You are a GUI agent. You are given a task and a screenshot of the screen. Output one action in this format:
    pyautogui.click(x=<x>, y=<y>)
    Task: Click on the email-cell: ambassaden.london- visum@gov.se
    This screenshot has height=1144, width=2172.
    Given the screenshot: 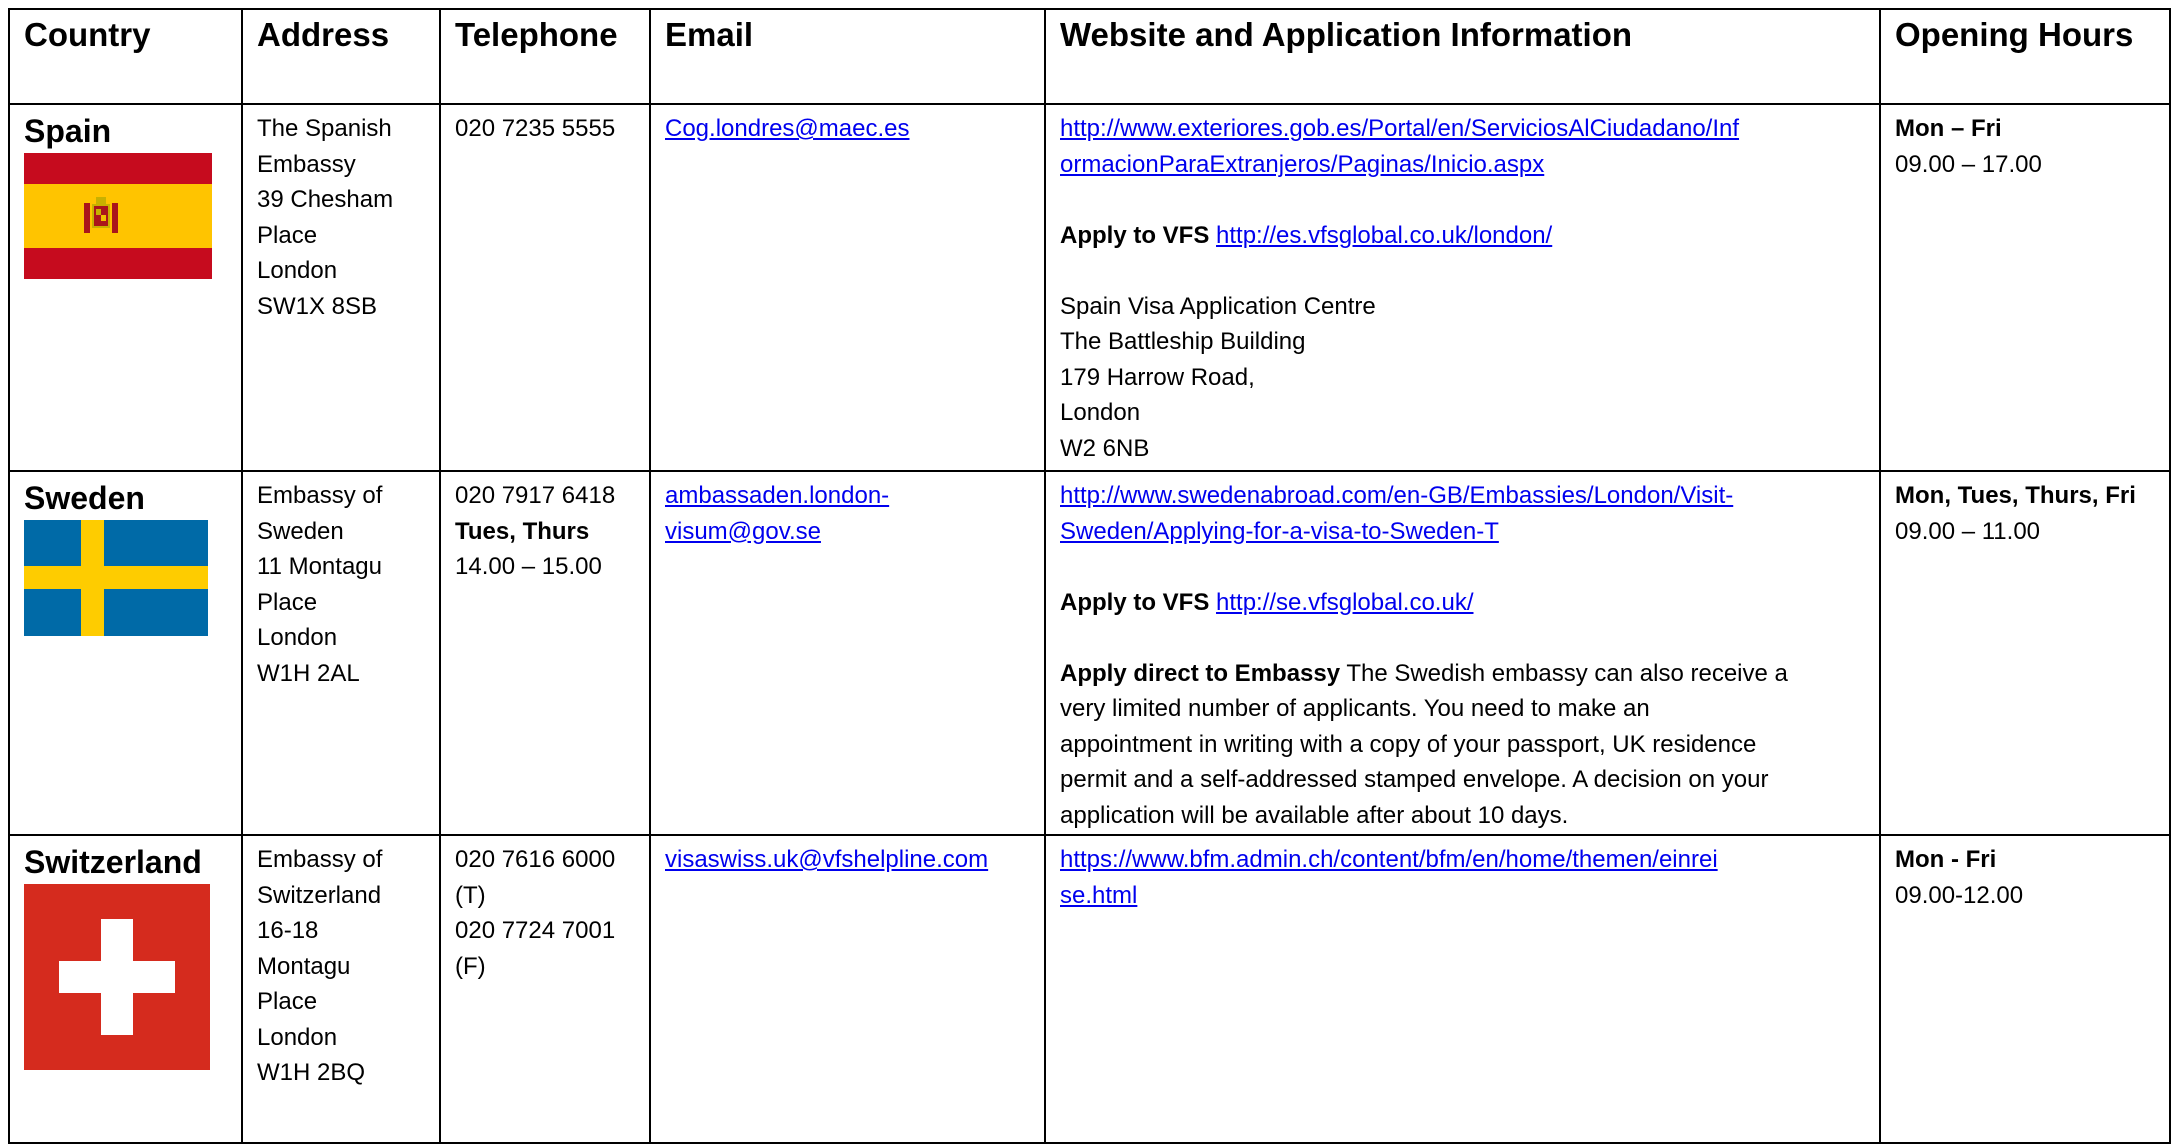 What is the action you would take?
    pyautogui.click(x=847, y=653)
    